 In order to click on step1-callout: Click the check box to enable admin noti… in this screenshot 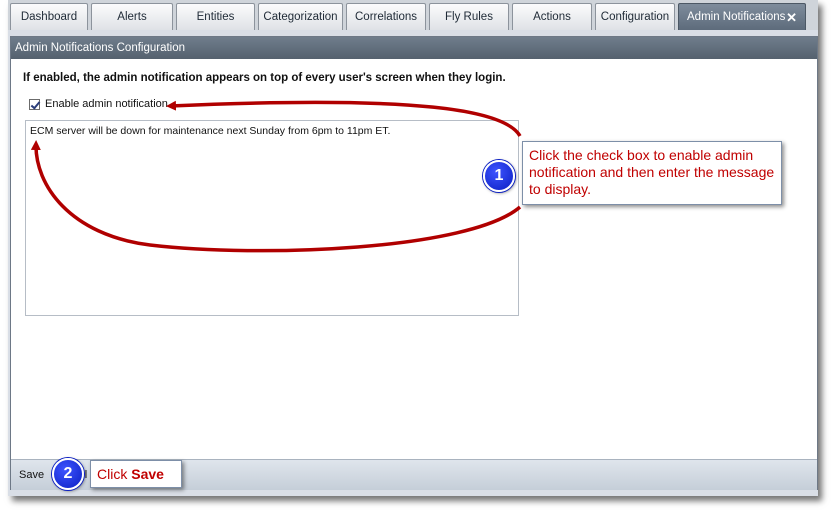, I will do `click(652, 173)`.